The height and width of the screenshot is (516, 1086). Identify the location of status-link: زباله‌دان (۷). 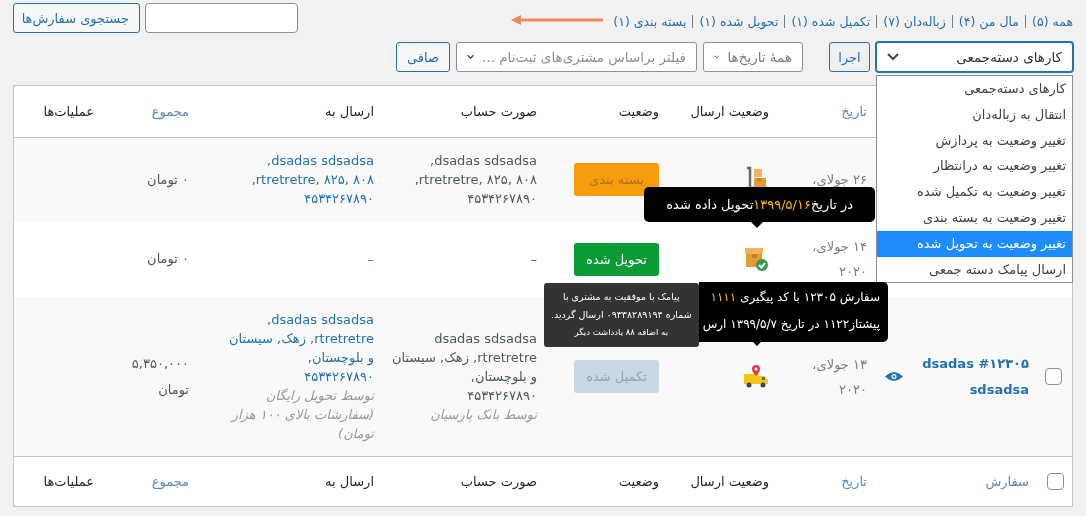
(914, 21).